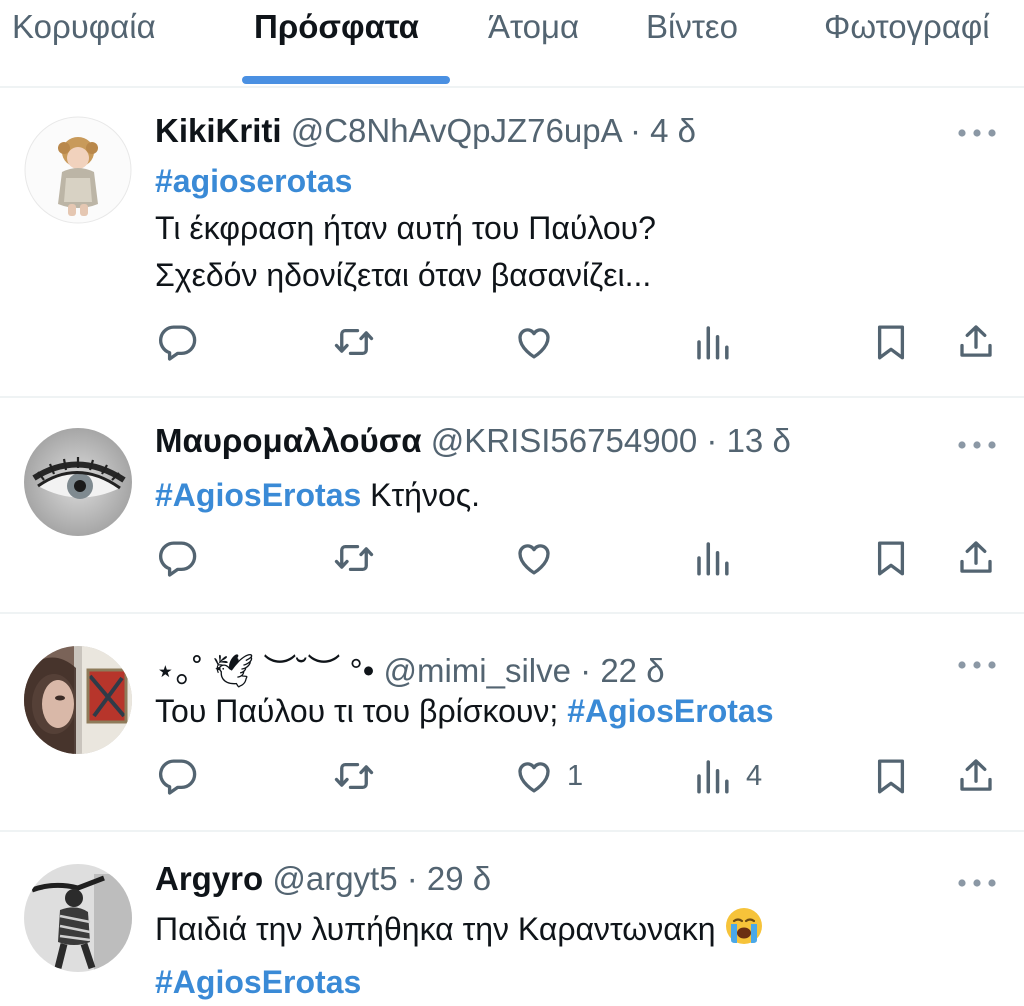 This screenshot has width=1024, height=1006. What do you see at coordinates (622, 670) in the screenshot?
I see `tweet-time: · 22 δ` at bounding box center [622, 670].